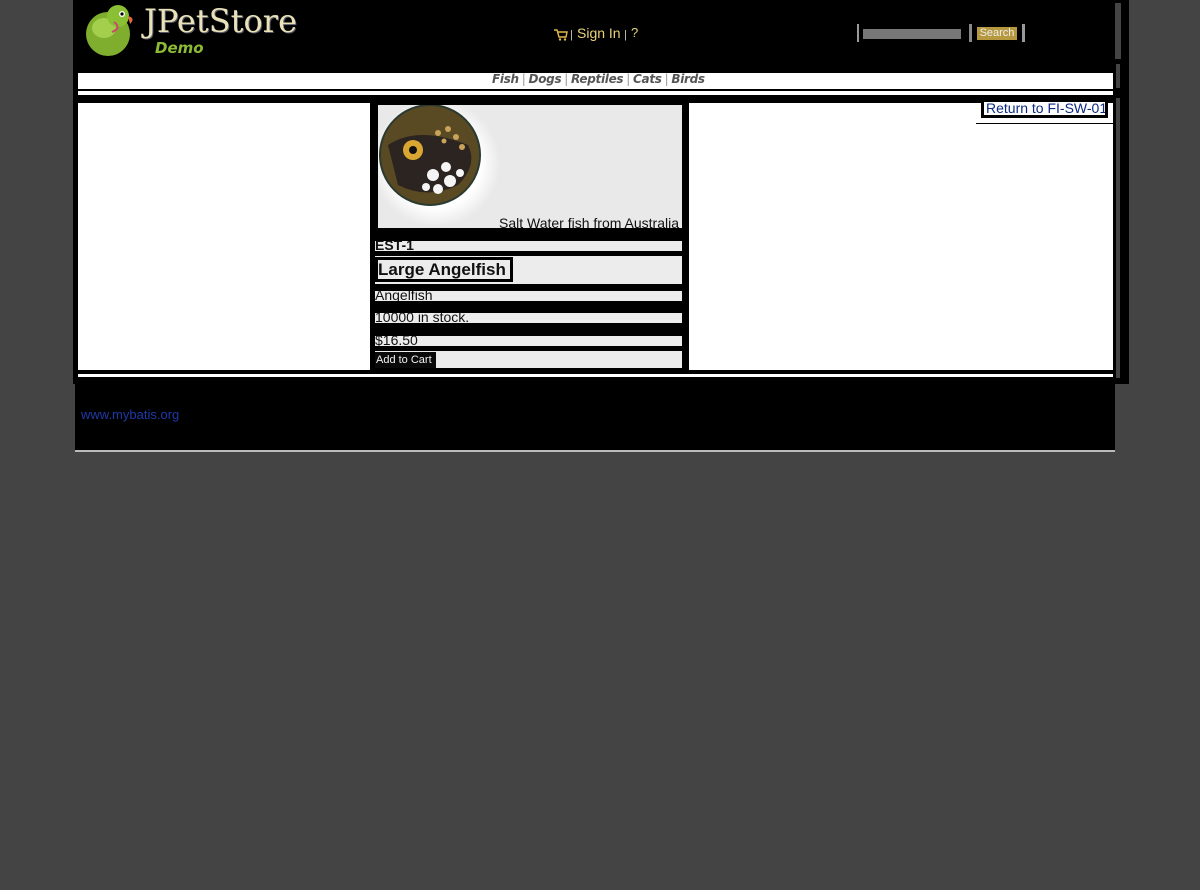  What do you see at coordinates (220, 21) in the screenshot?
I see `brand-title: JPetStore` at bounding box center [220, 21].